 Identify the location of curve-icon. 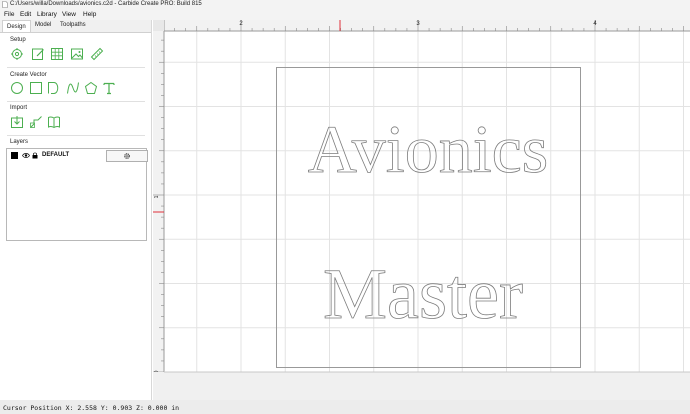
(73, 88).